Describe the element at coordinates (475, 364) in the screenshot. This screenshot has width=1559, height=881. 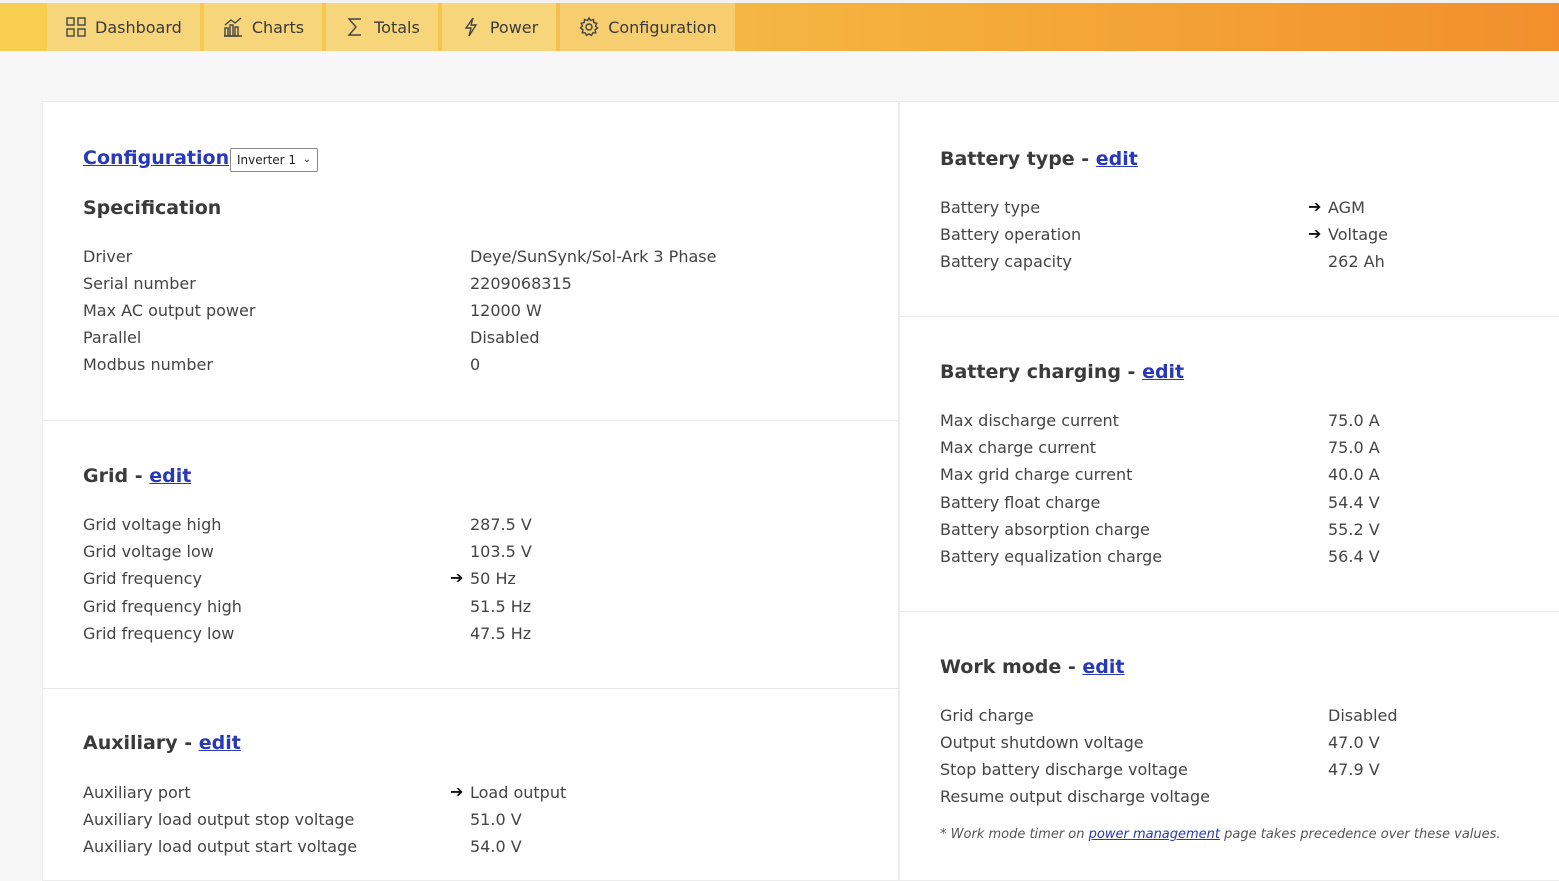
I see `spec-value: 0` at that location.